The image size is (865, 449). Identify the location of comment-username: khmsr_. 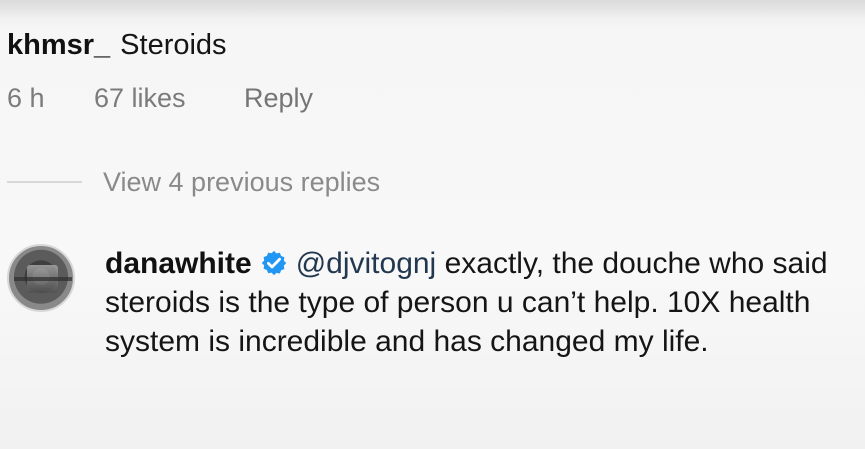
(58, 45).